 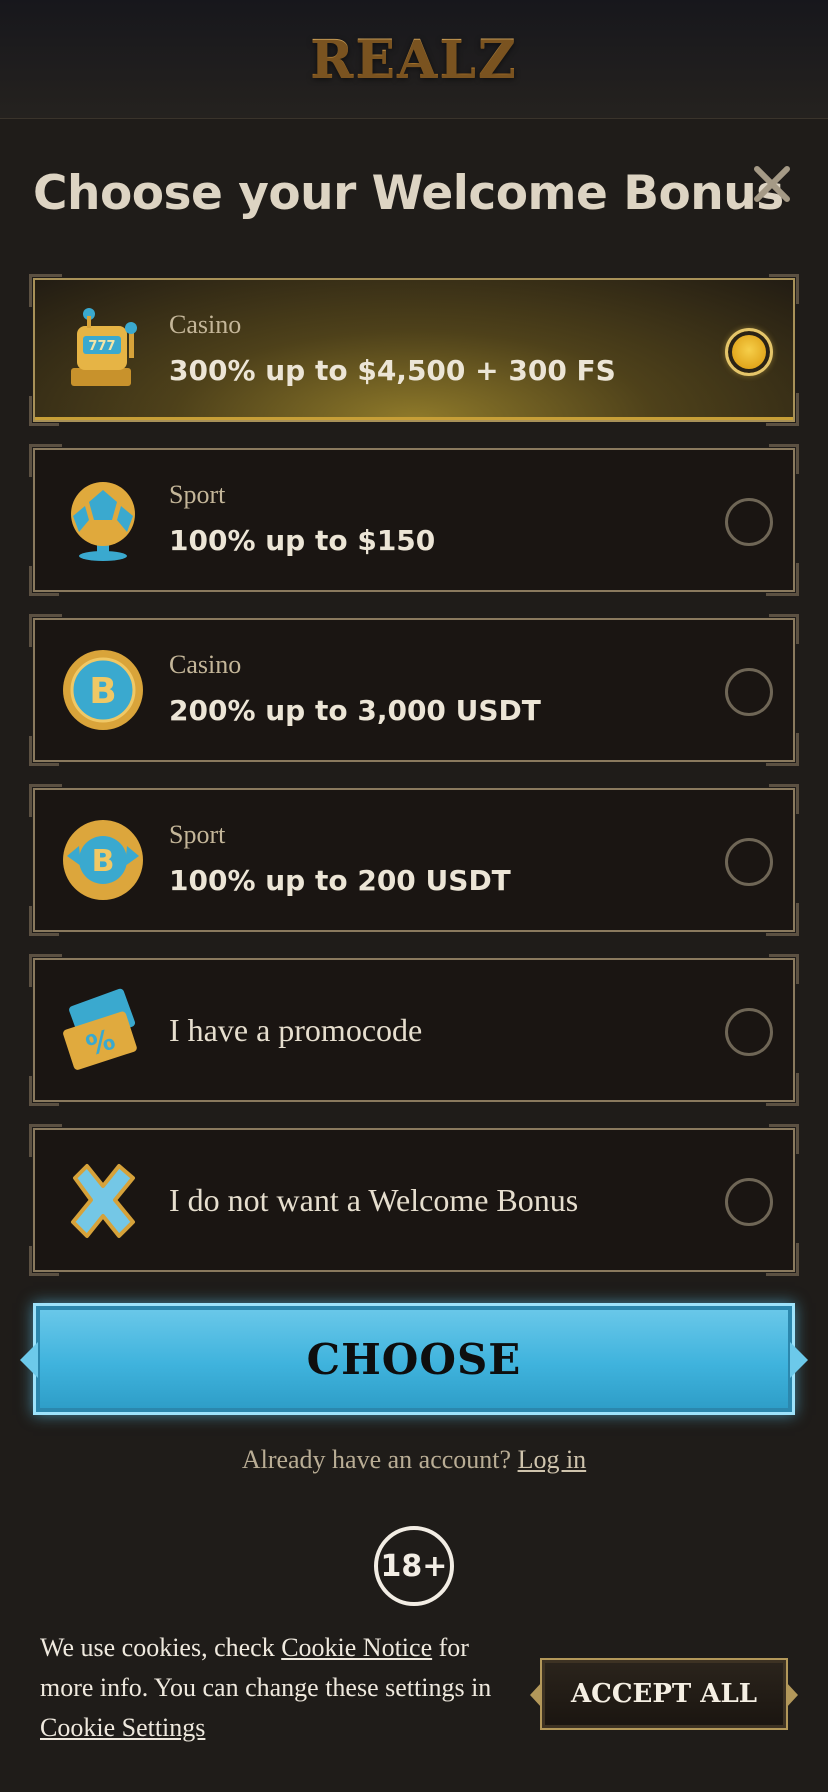 What do you see at coordinates (414, 690) in the screenshot?
I see `bonus-option-casino-usdt: B Casino 200% up to 3,000 USDT` at bounding box center [414, 690].